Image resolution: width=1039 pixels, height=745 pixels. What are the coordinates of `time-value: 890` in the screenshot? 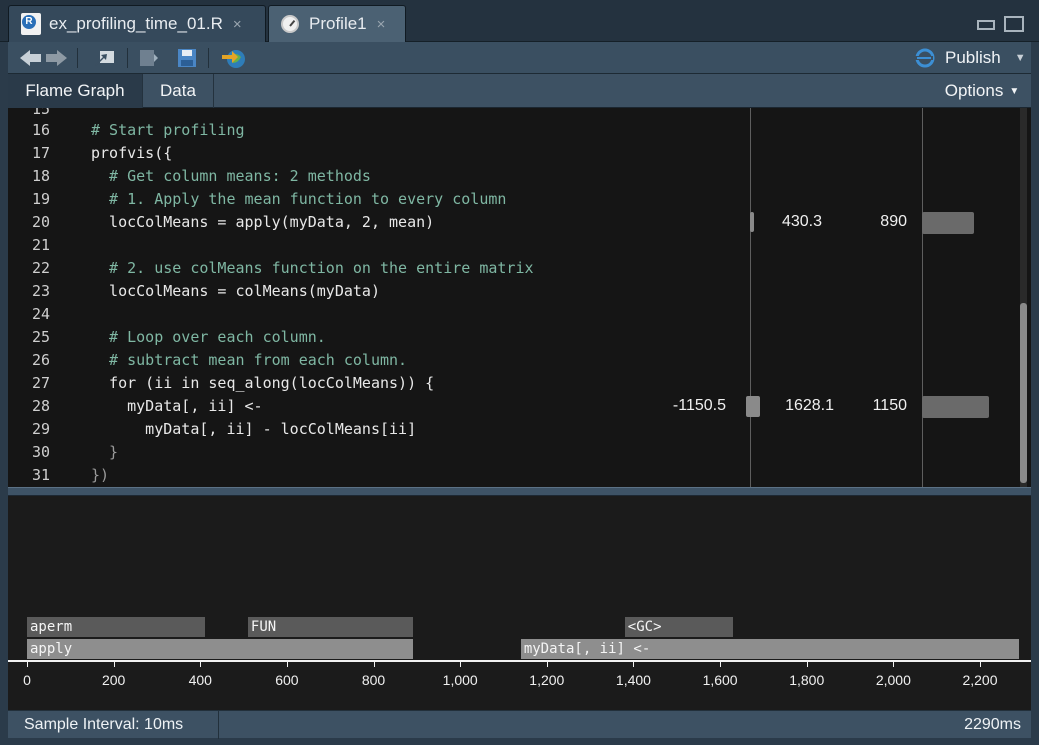 It's located at (893, 221).